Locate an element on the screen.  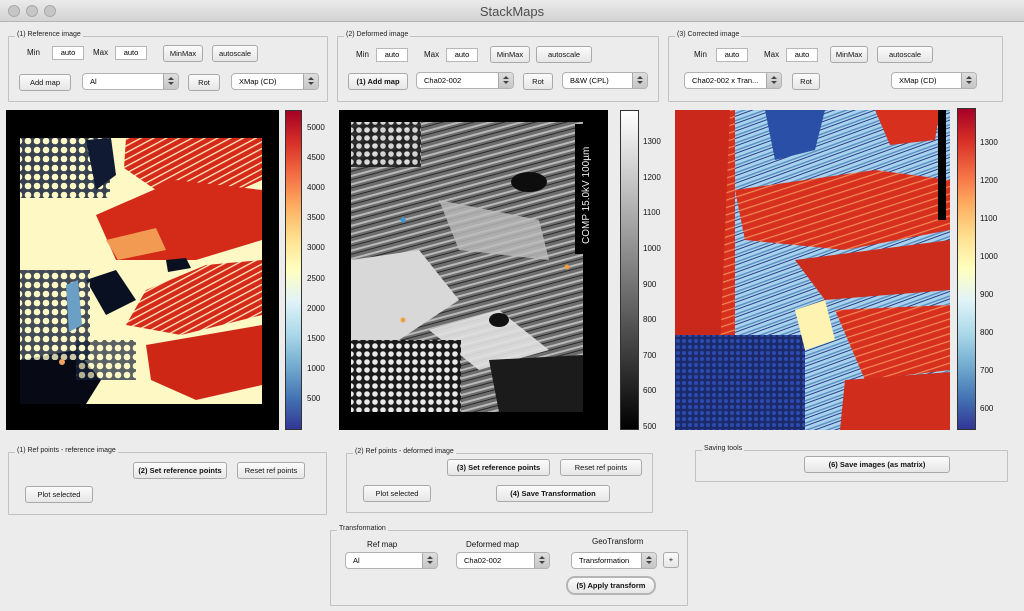
corrected-min-field: auto is located at coordinates (732, 55).